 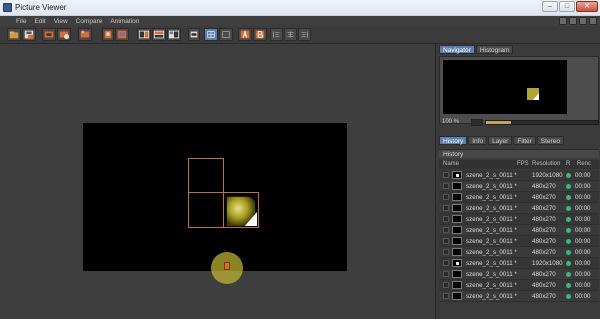 I want to click on render-preview-icon, so click(x=242, y=211).